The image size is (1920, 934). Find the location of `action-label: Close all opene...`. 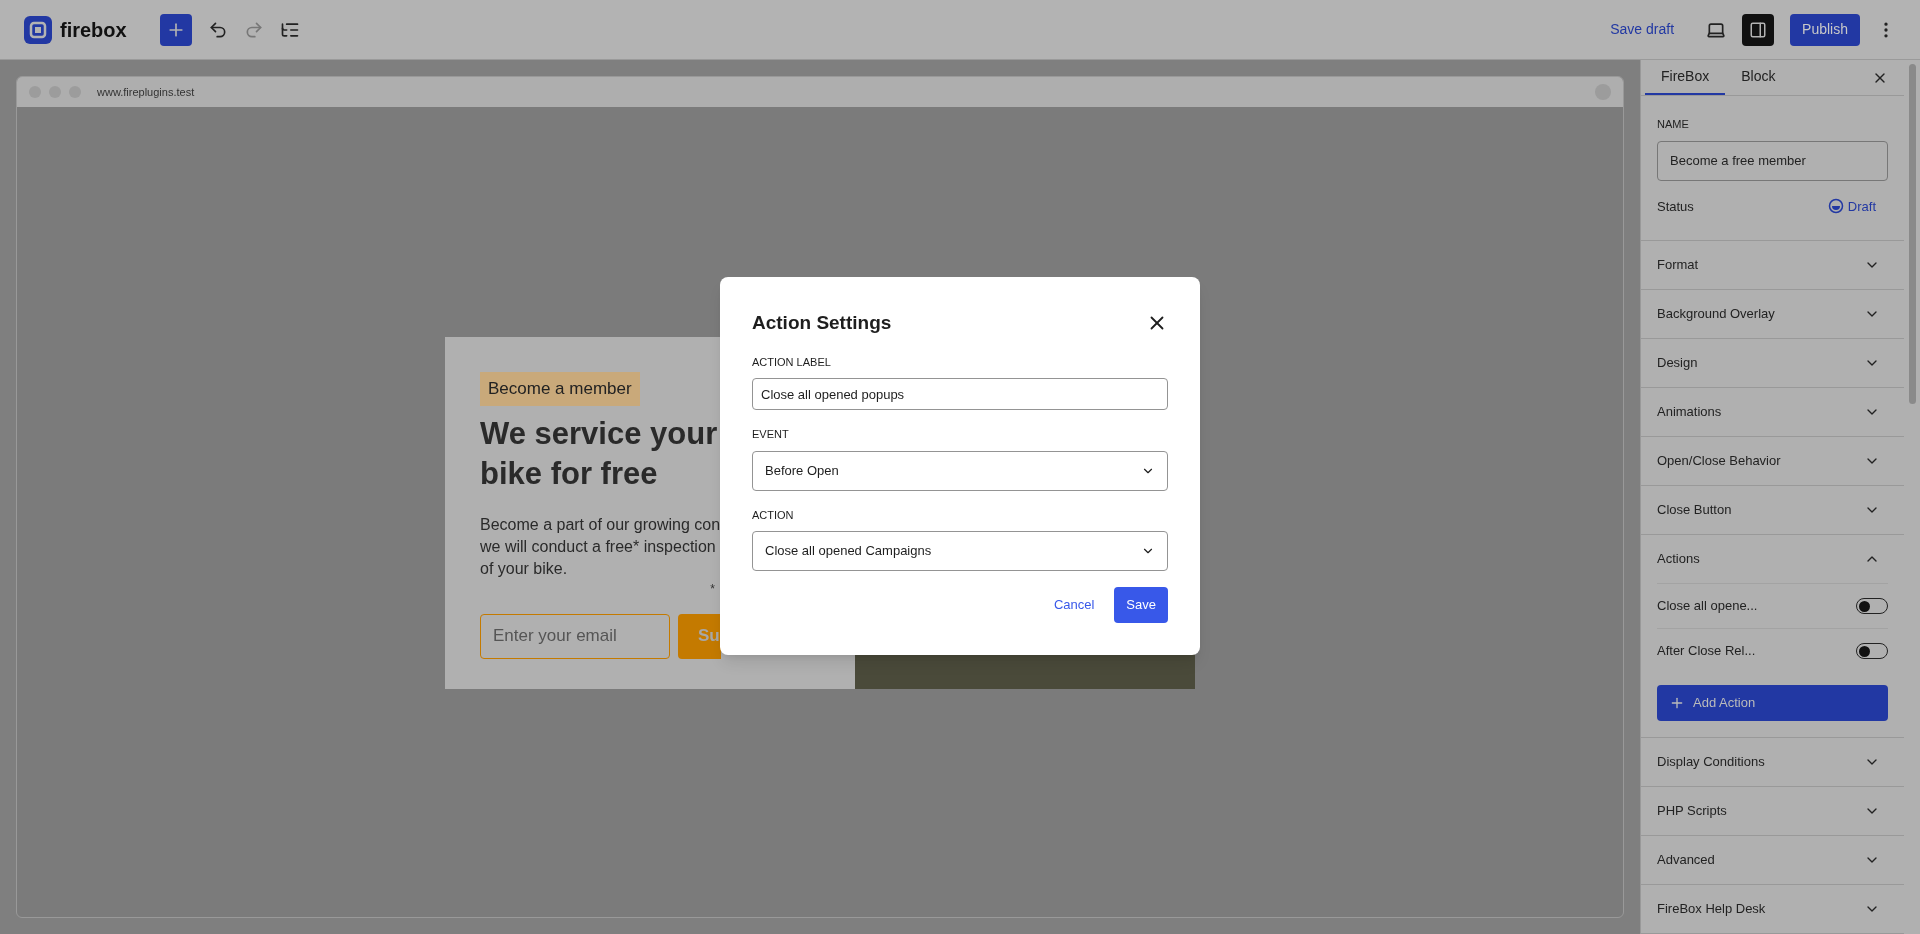

action-label: Close all opene... is located at coordinates (1707, 606).